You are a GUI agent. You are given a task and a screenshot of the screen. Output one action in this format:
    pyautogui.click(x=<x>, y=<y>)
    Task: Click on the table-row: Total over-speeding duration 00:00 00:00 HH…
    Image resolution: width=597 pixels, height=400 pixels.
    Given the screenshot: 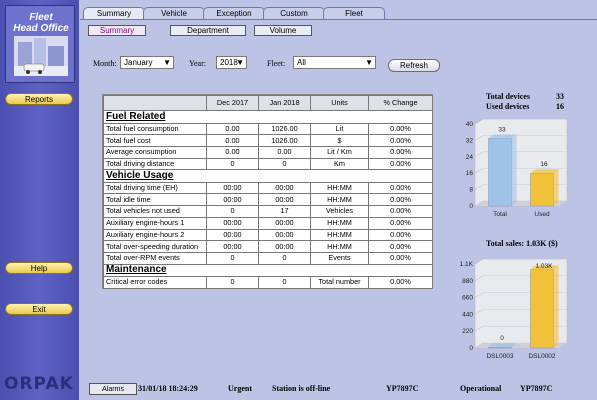 What is the action you would take?
    pyautogui.click(x=268, y=246)
    